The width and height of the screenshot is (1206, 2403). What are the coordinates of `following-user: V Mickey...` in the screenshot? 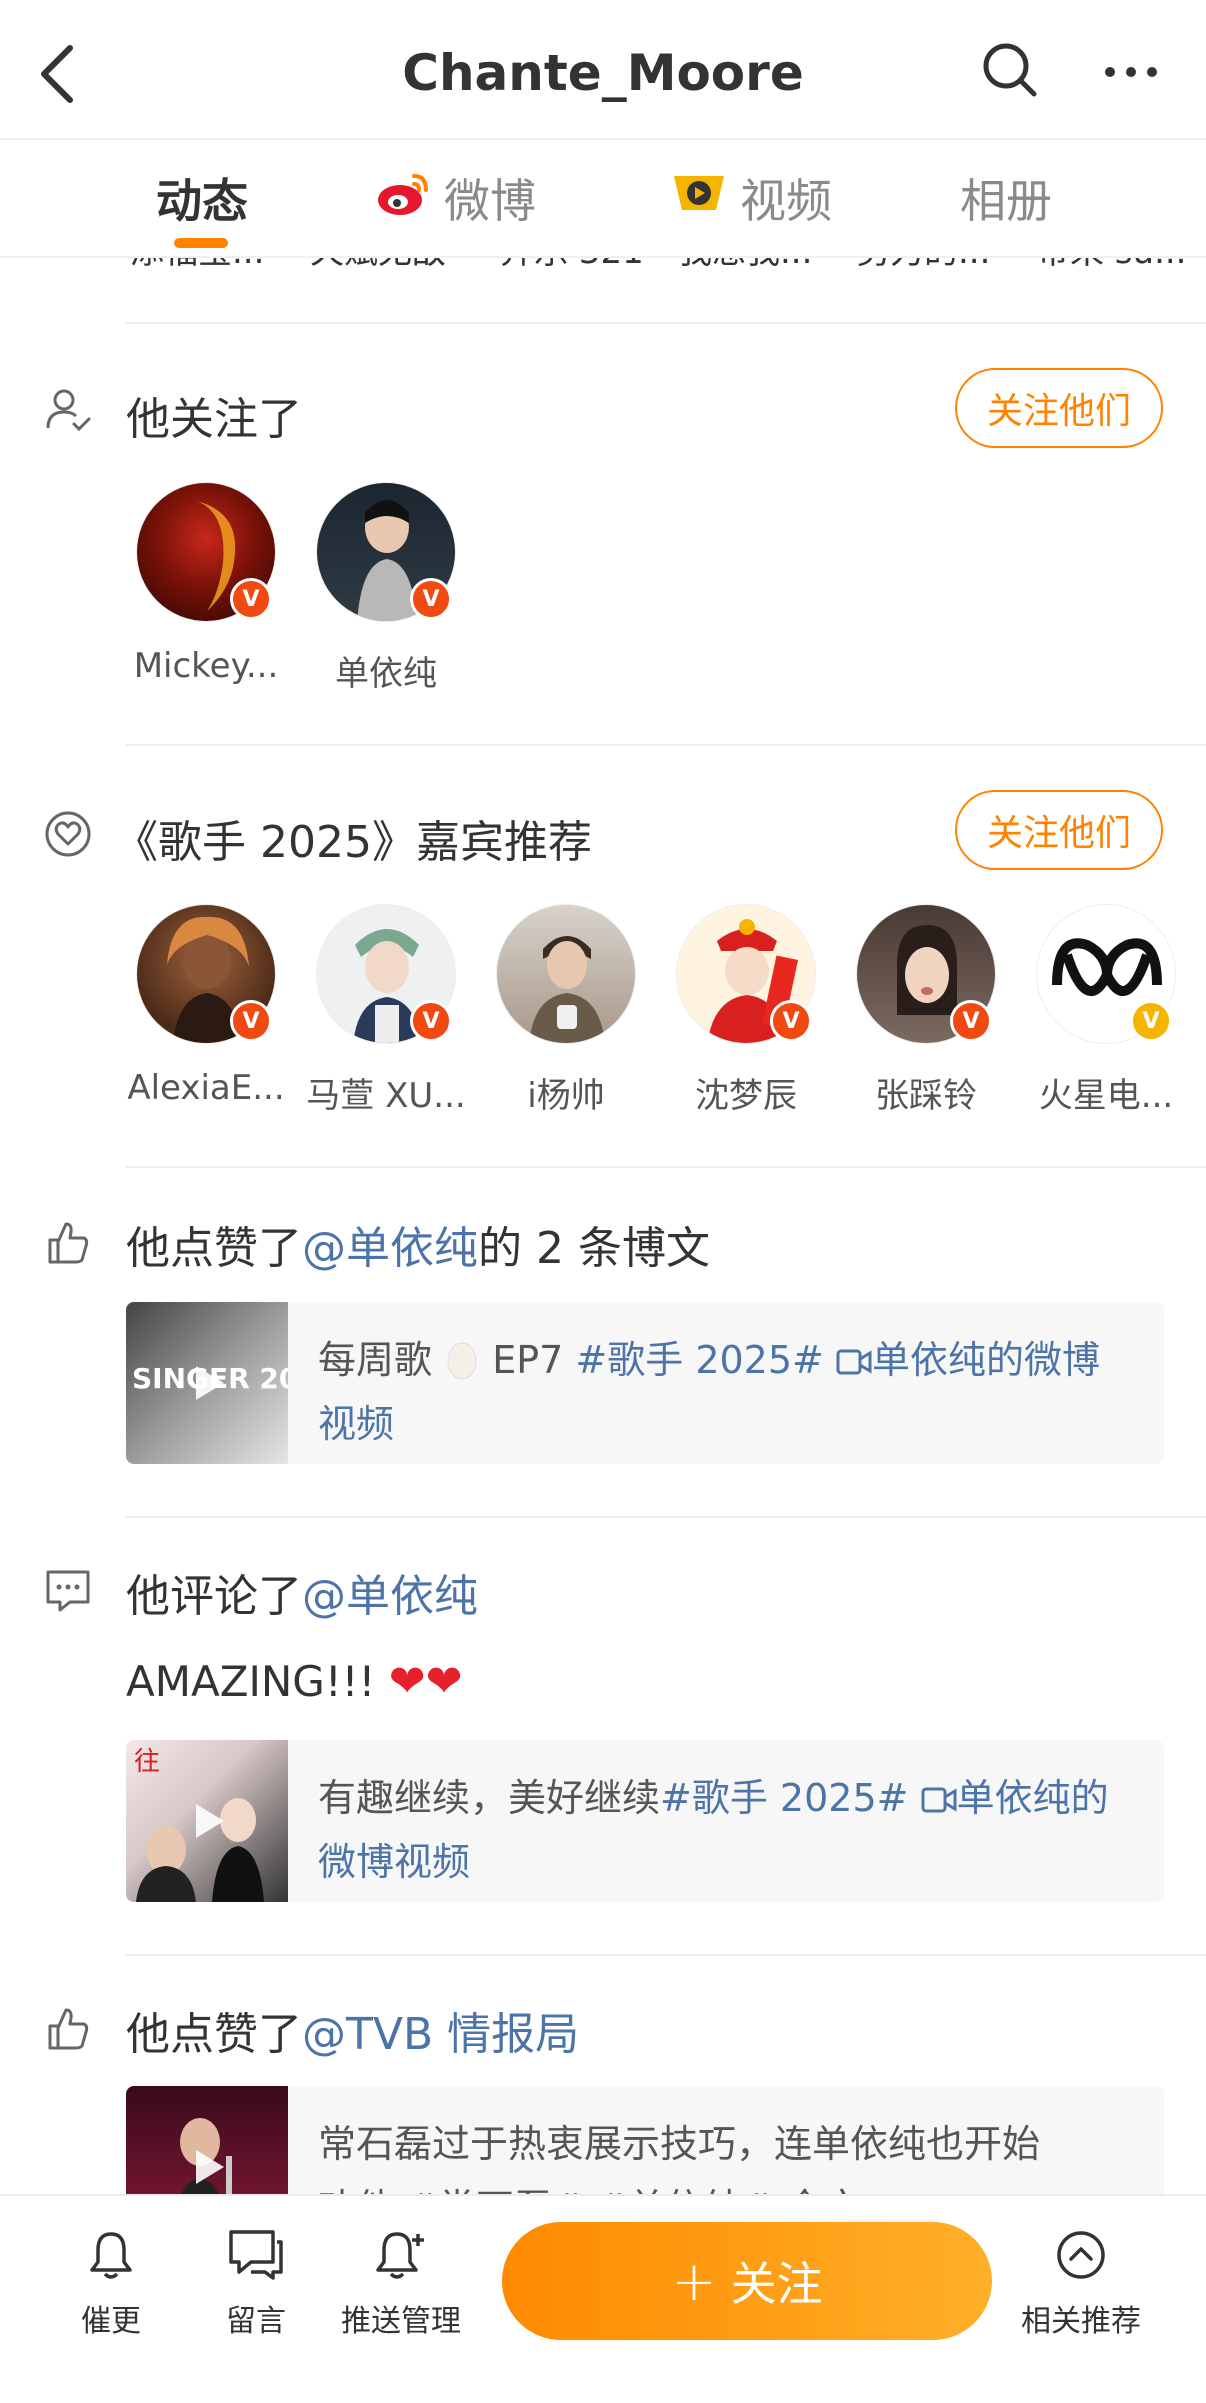 It's located at (206, 584).